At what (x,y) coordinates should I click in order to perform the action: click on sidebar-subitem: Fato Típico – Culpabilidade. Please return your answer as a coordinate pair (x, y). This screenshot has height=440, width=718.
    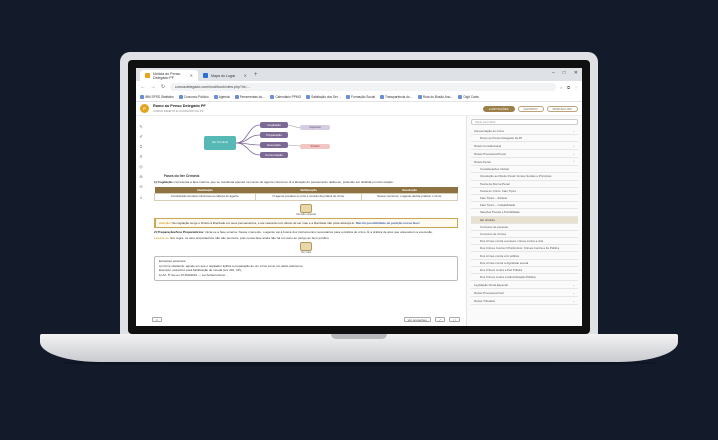
    Looking at the image, I should click on (524, 206).